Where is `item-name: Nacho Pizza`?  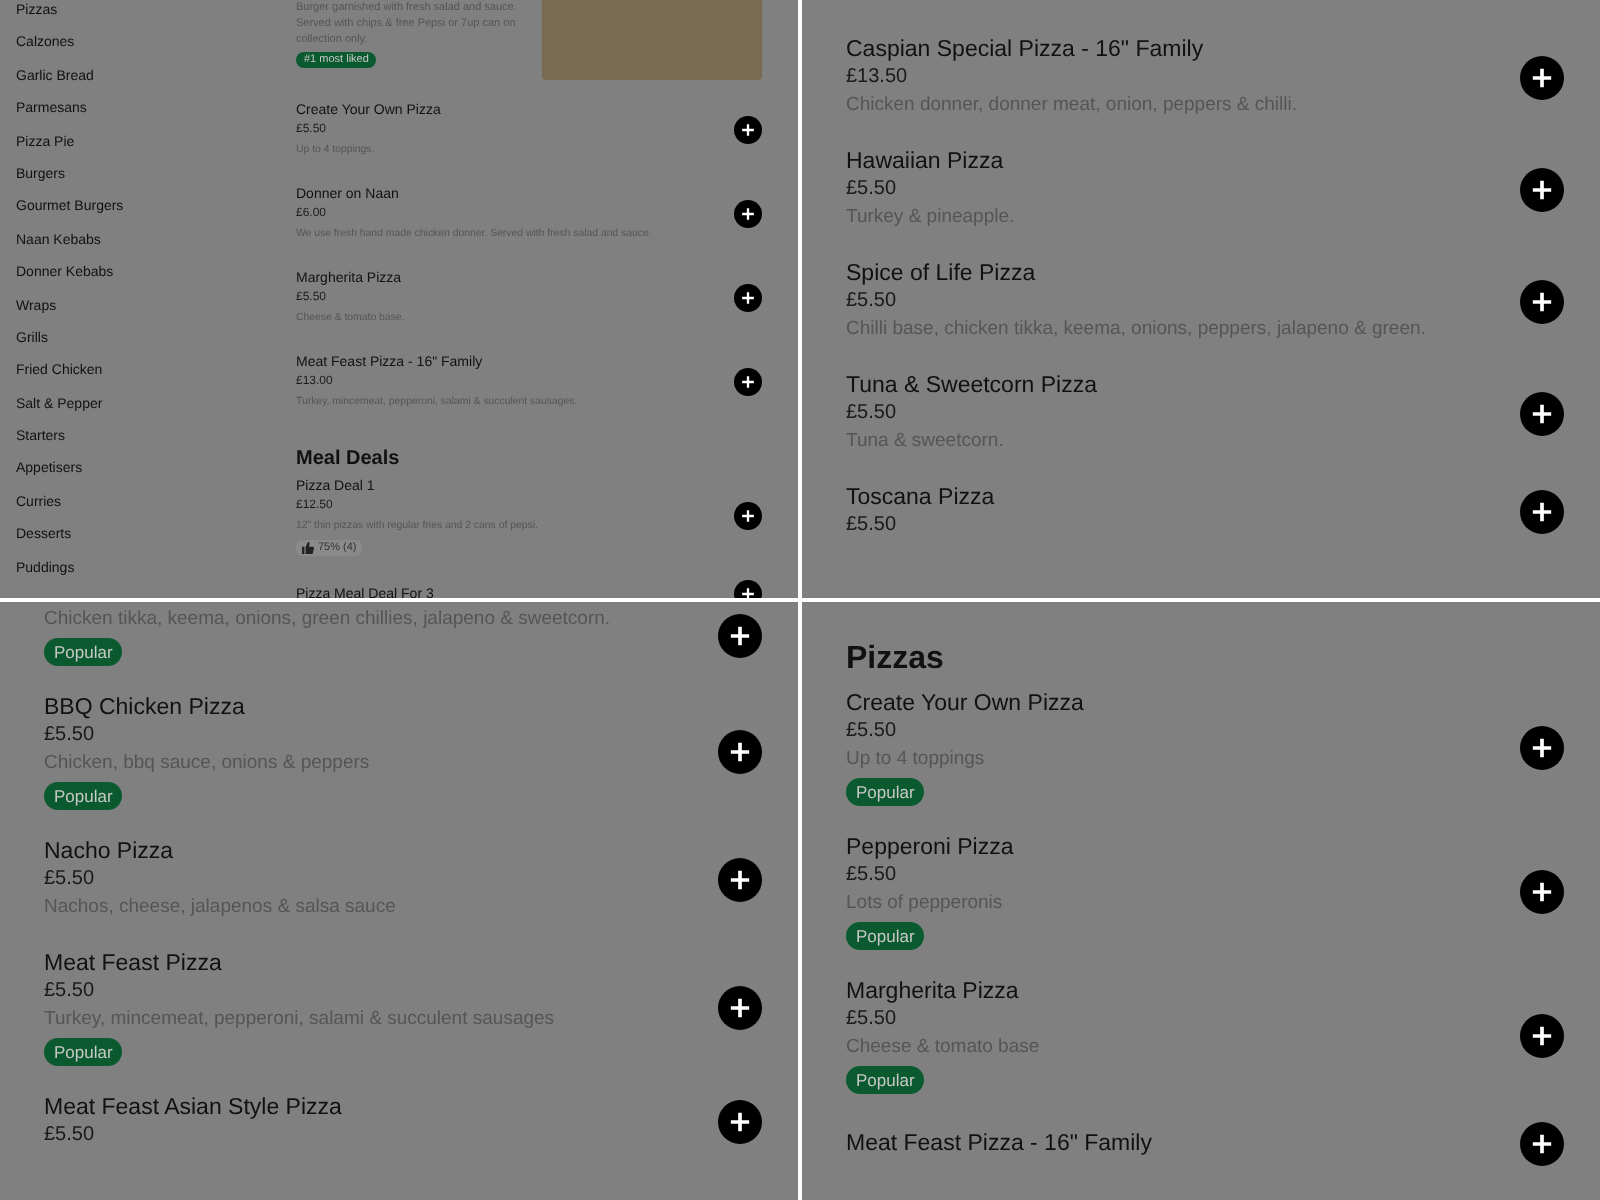 item-name: Nacho Pizza is located at coordinates (109, 852).